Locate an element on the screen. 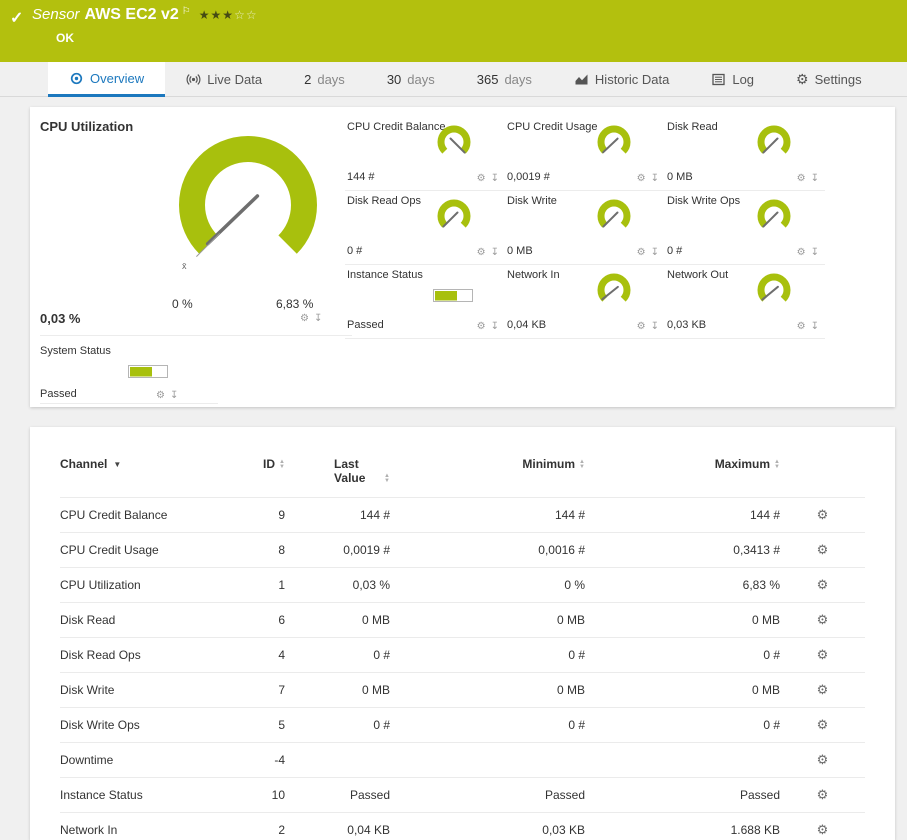  table-row-downtime: Downtime-4⚙ is located at coordinates (462, 760).